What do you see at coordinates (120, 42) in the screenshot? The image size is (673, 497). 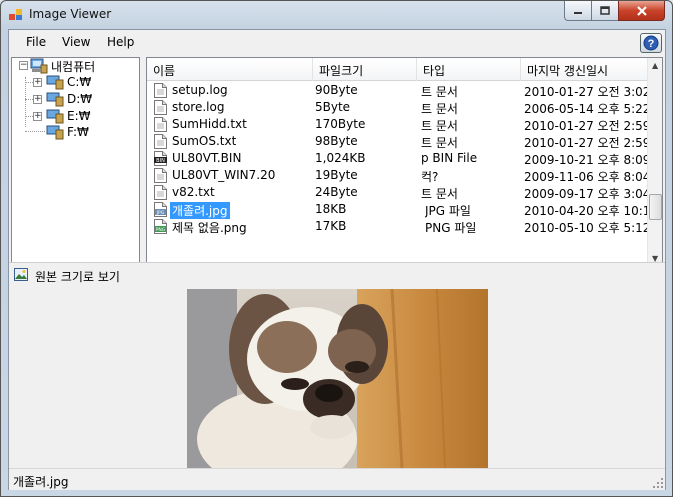 I see `menu-help: Help` at bounding box center [120, 42].